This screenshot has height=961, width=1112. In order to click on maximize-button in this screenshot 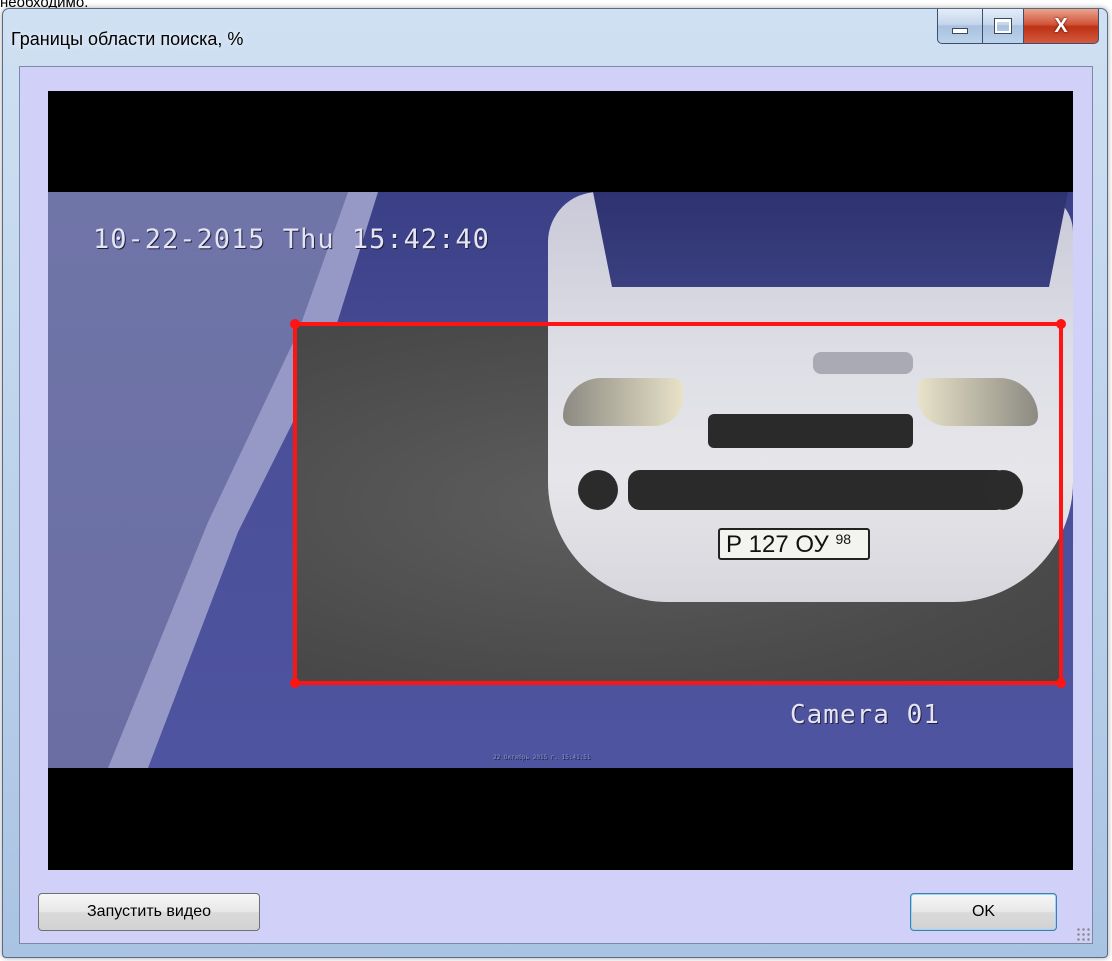, I will do `click(1003, 26)`.